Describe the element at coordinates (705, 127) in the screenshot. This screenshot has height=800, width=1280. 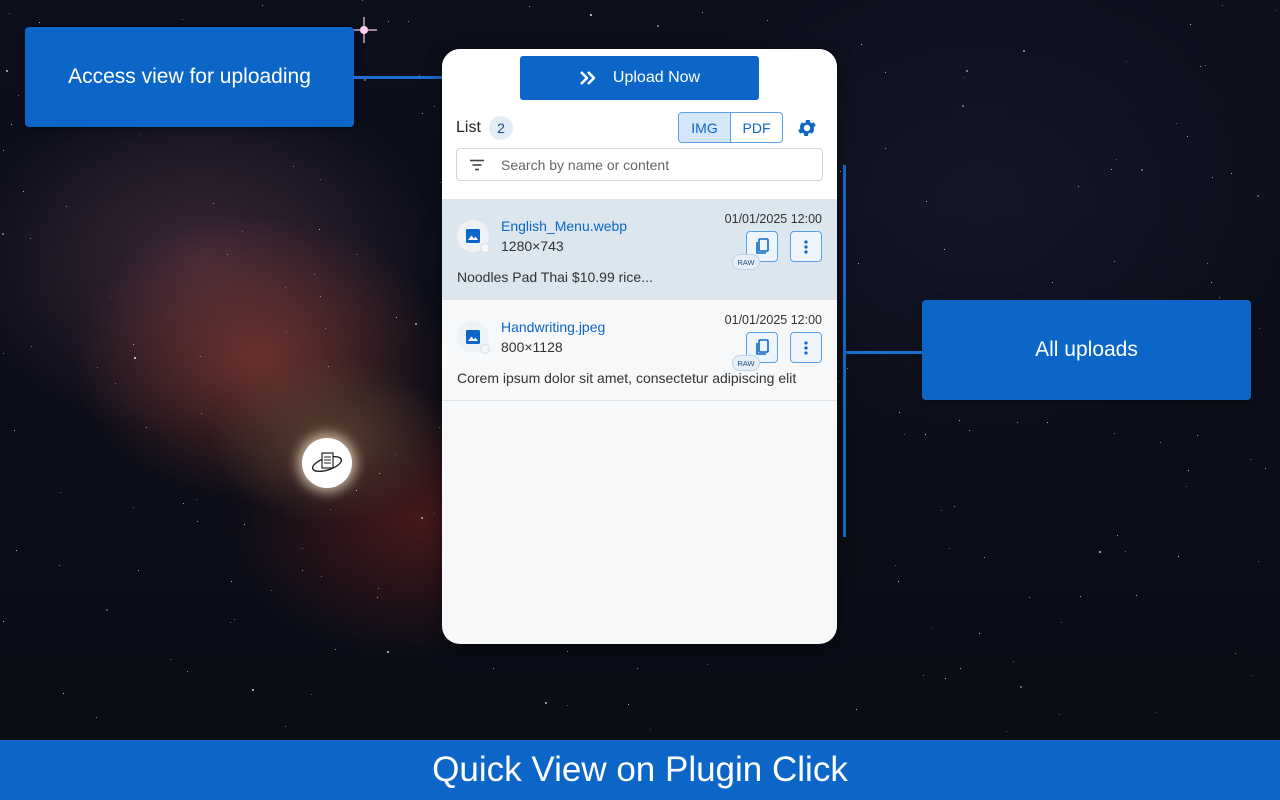
I see `filter-img-button: IMG` at that location.